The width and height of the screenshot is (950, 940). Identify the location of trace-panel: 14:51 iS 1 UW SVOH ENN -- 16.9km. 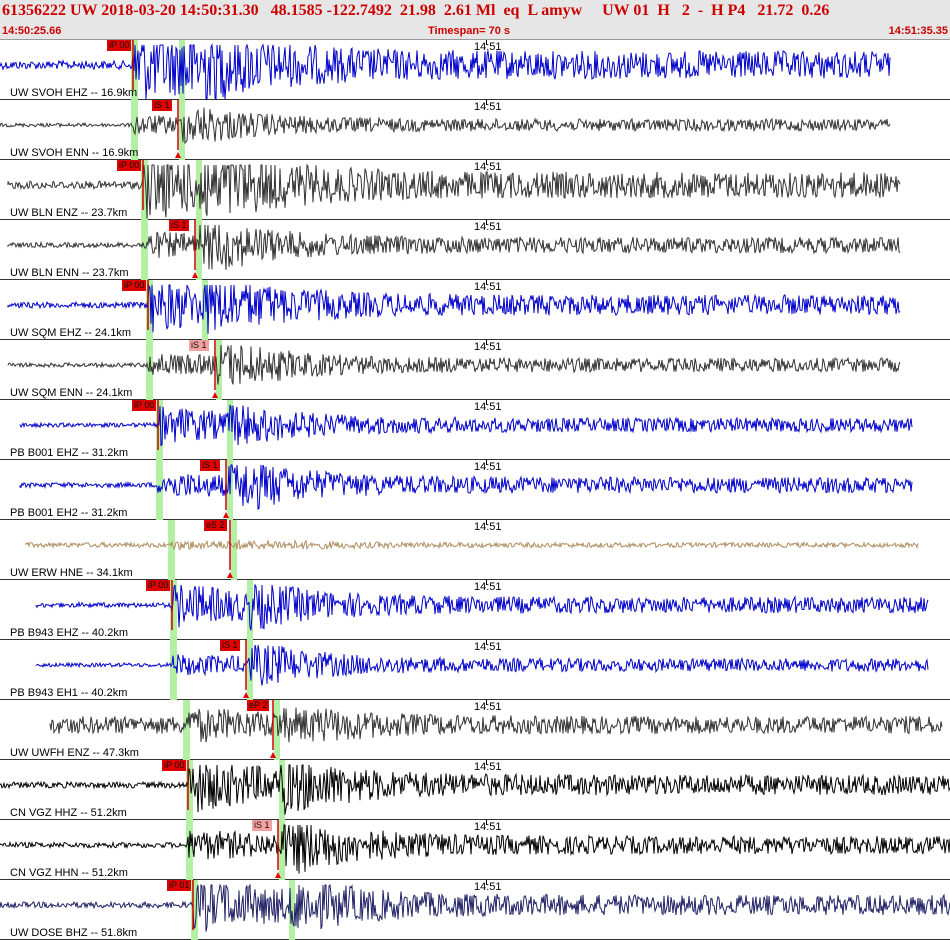
(475, 130).